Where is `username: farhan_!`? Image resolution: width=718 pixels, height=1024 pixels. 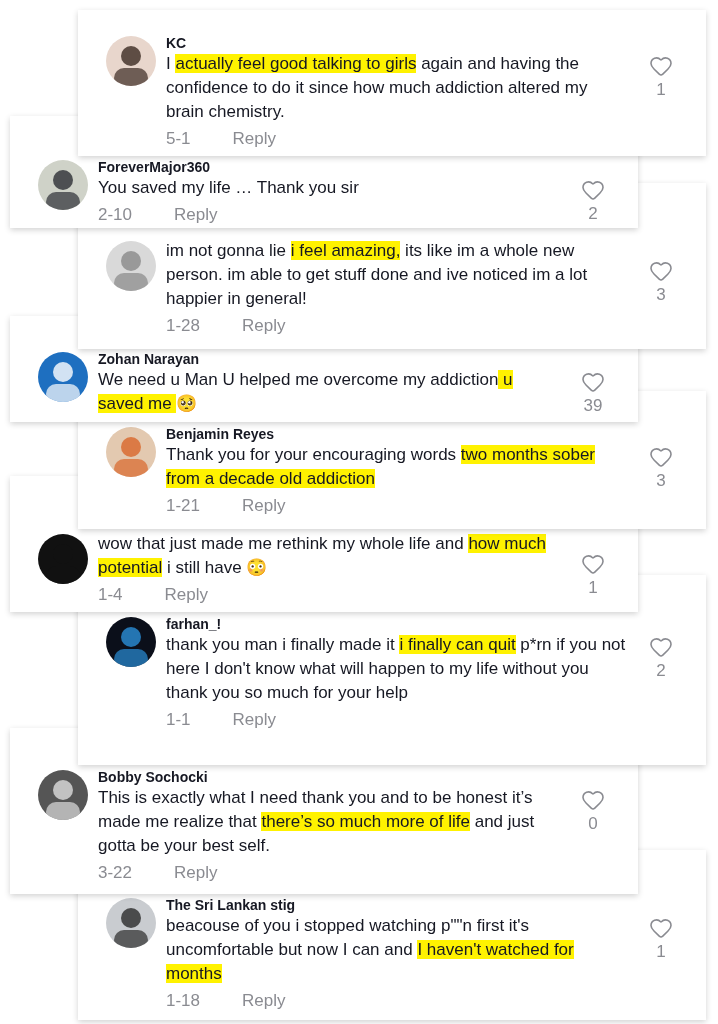 username: farhan_! is located at coordinates (194, 624).